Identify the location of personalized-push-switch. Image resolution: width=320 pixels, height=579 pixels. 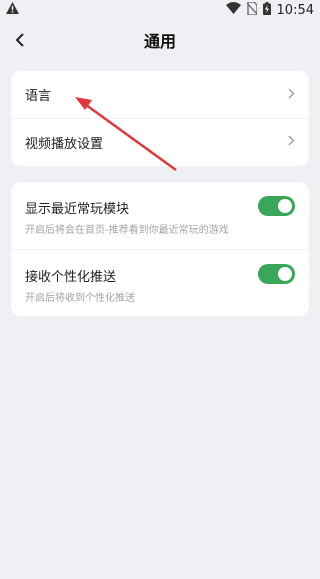
(276, 274).